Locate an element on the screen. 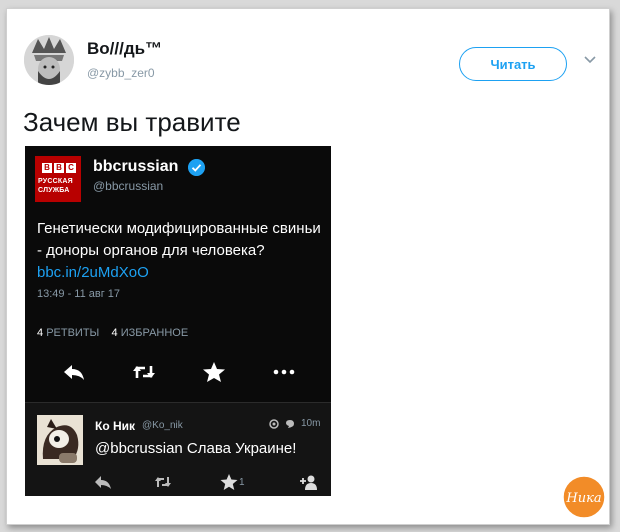 Image resolution: width=620 pixels, height=532 pixels. follow-user-icon is located at coordinates (308, 482).